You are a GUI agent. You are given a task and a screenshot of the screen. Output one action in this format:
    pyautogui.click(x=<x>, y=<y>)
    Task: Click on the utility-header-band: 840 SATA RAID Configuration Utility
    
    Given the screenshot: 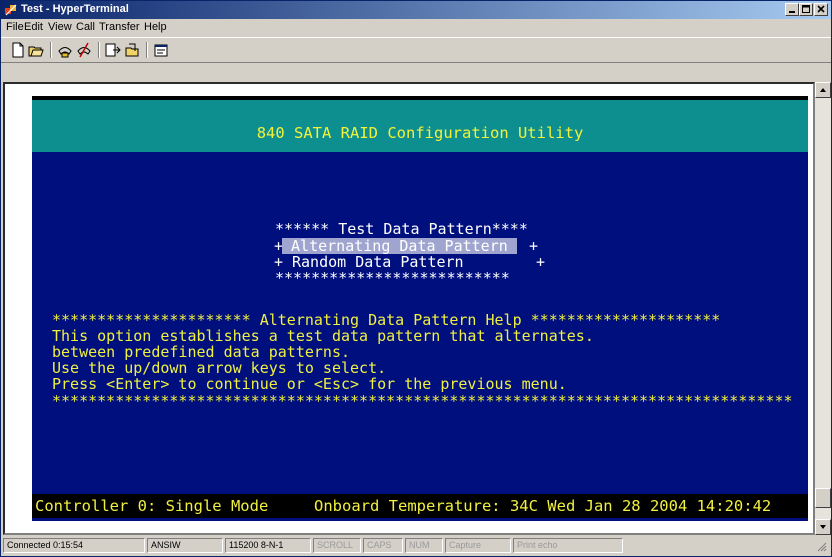 What is the action you would take?
    pyautogui.click(x=420, y=126)
    